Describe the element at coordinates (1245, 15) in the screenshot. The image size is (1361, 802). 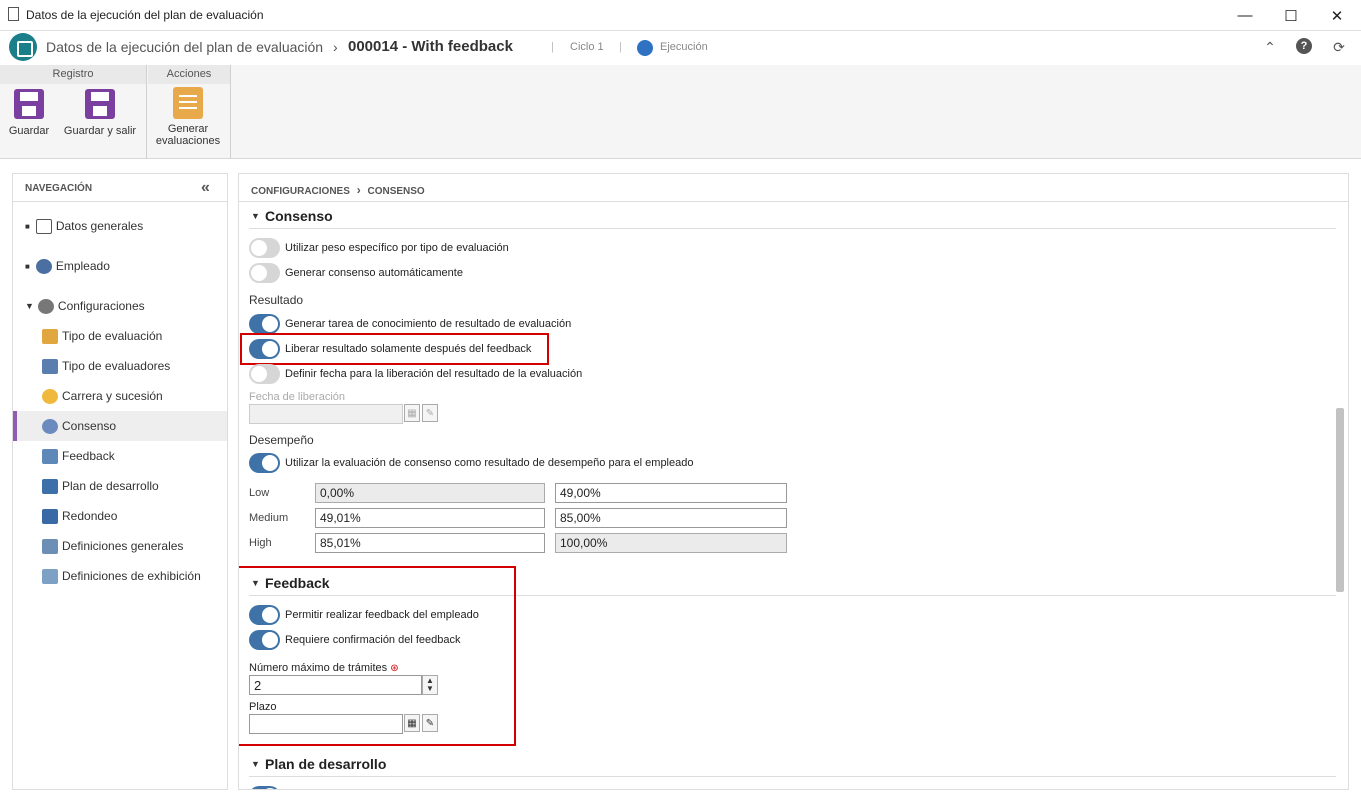
I see `minimize-button: —` at that location.